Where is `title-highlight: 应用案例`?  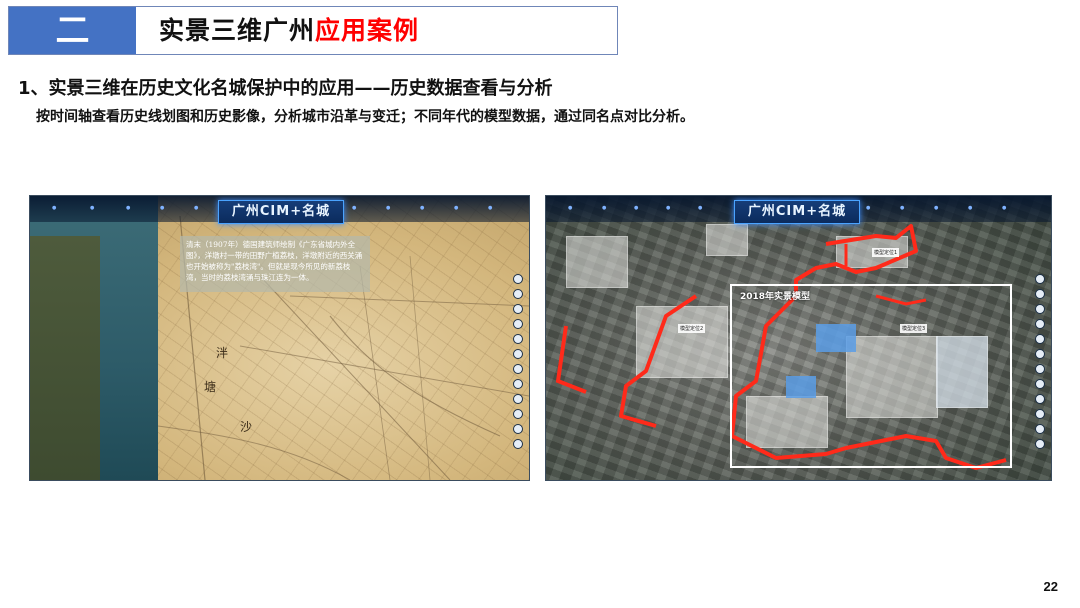 title-highlight: 应用案例 is located at coordinates (367, 30).